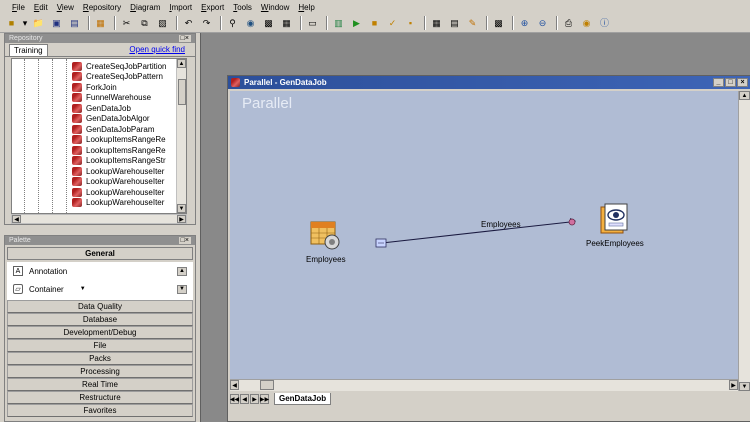  What do you see at coordinates (498, 23) in the screenshot?
I see `layout-icon: ▩` at bounding box center [498, 23].